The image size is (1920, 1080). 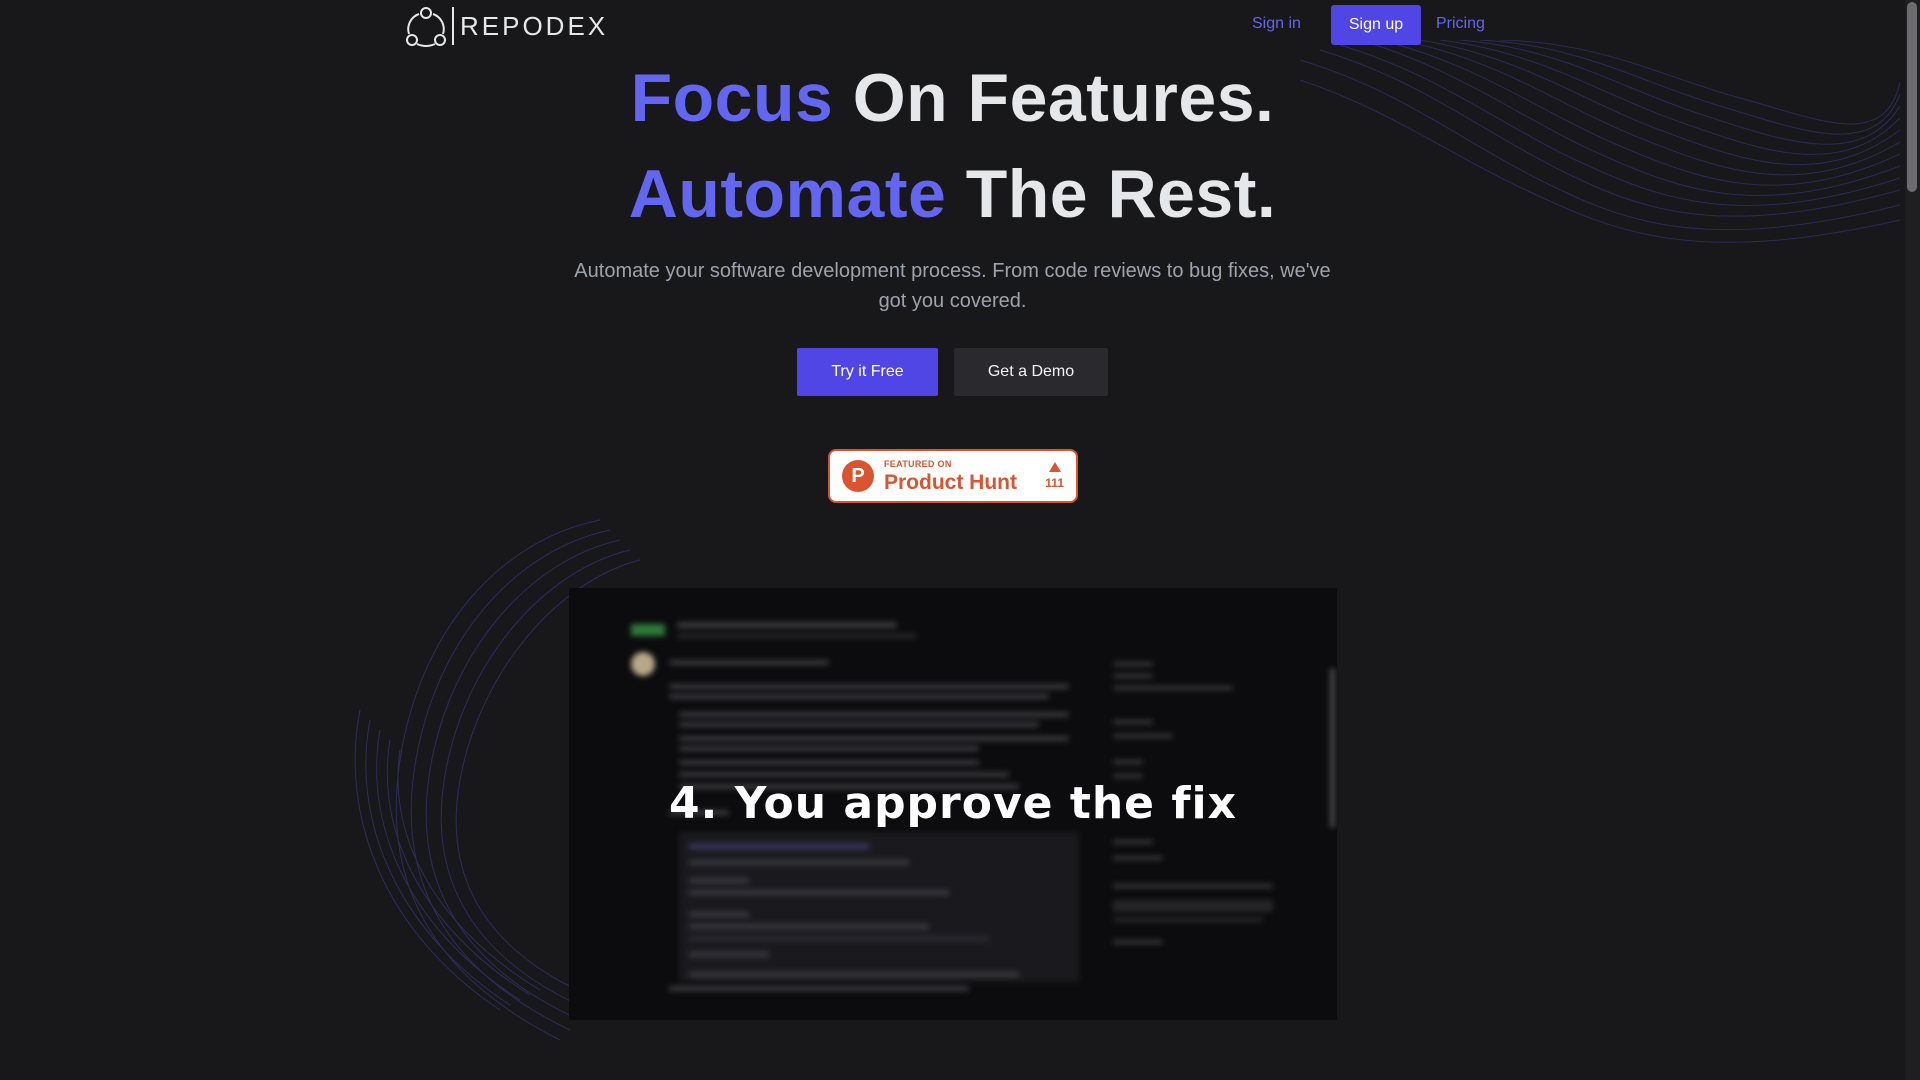 I want to click on upvote-arrow-icon, so click(x=1054, y=467).